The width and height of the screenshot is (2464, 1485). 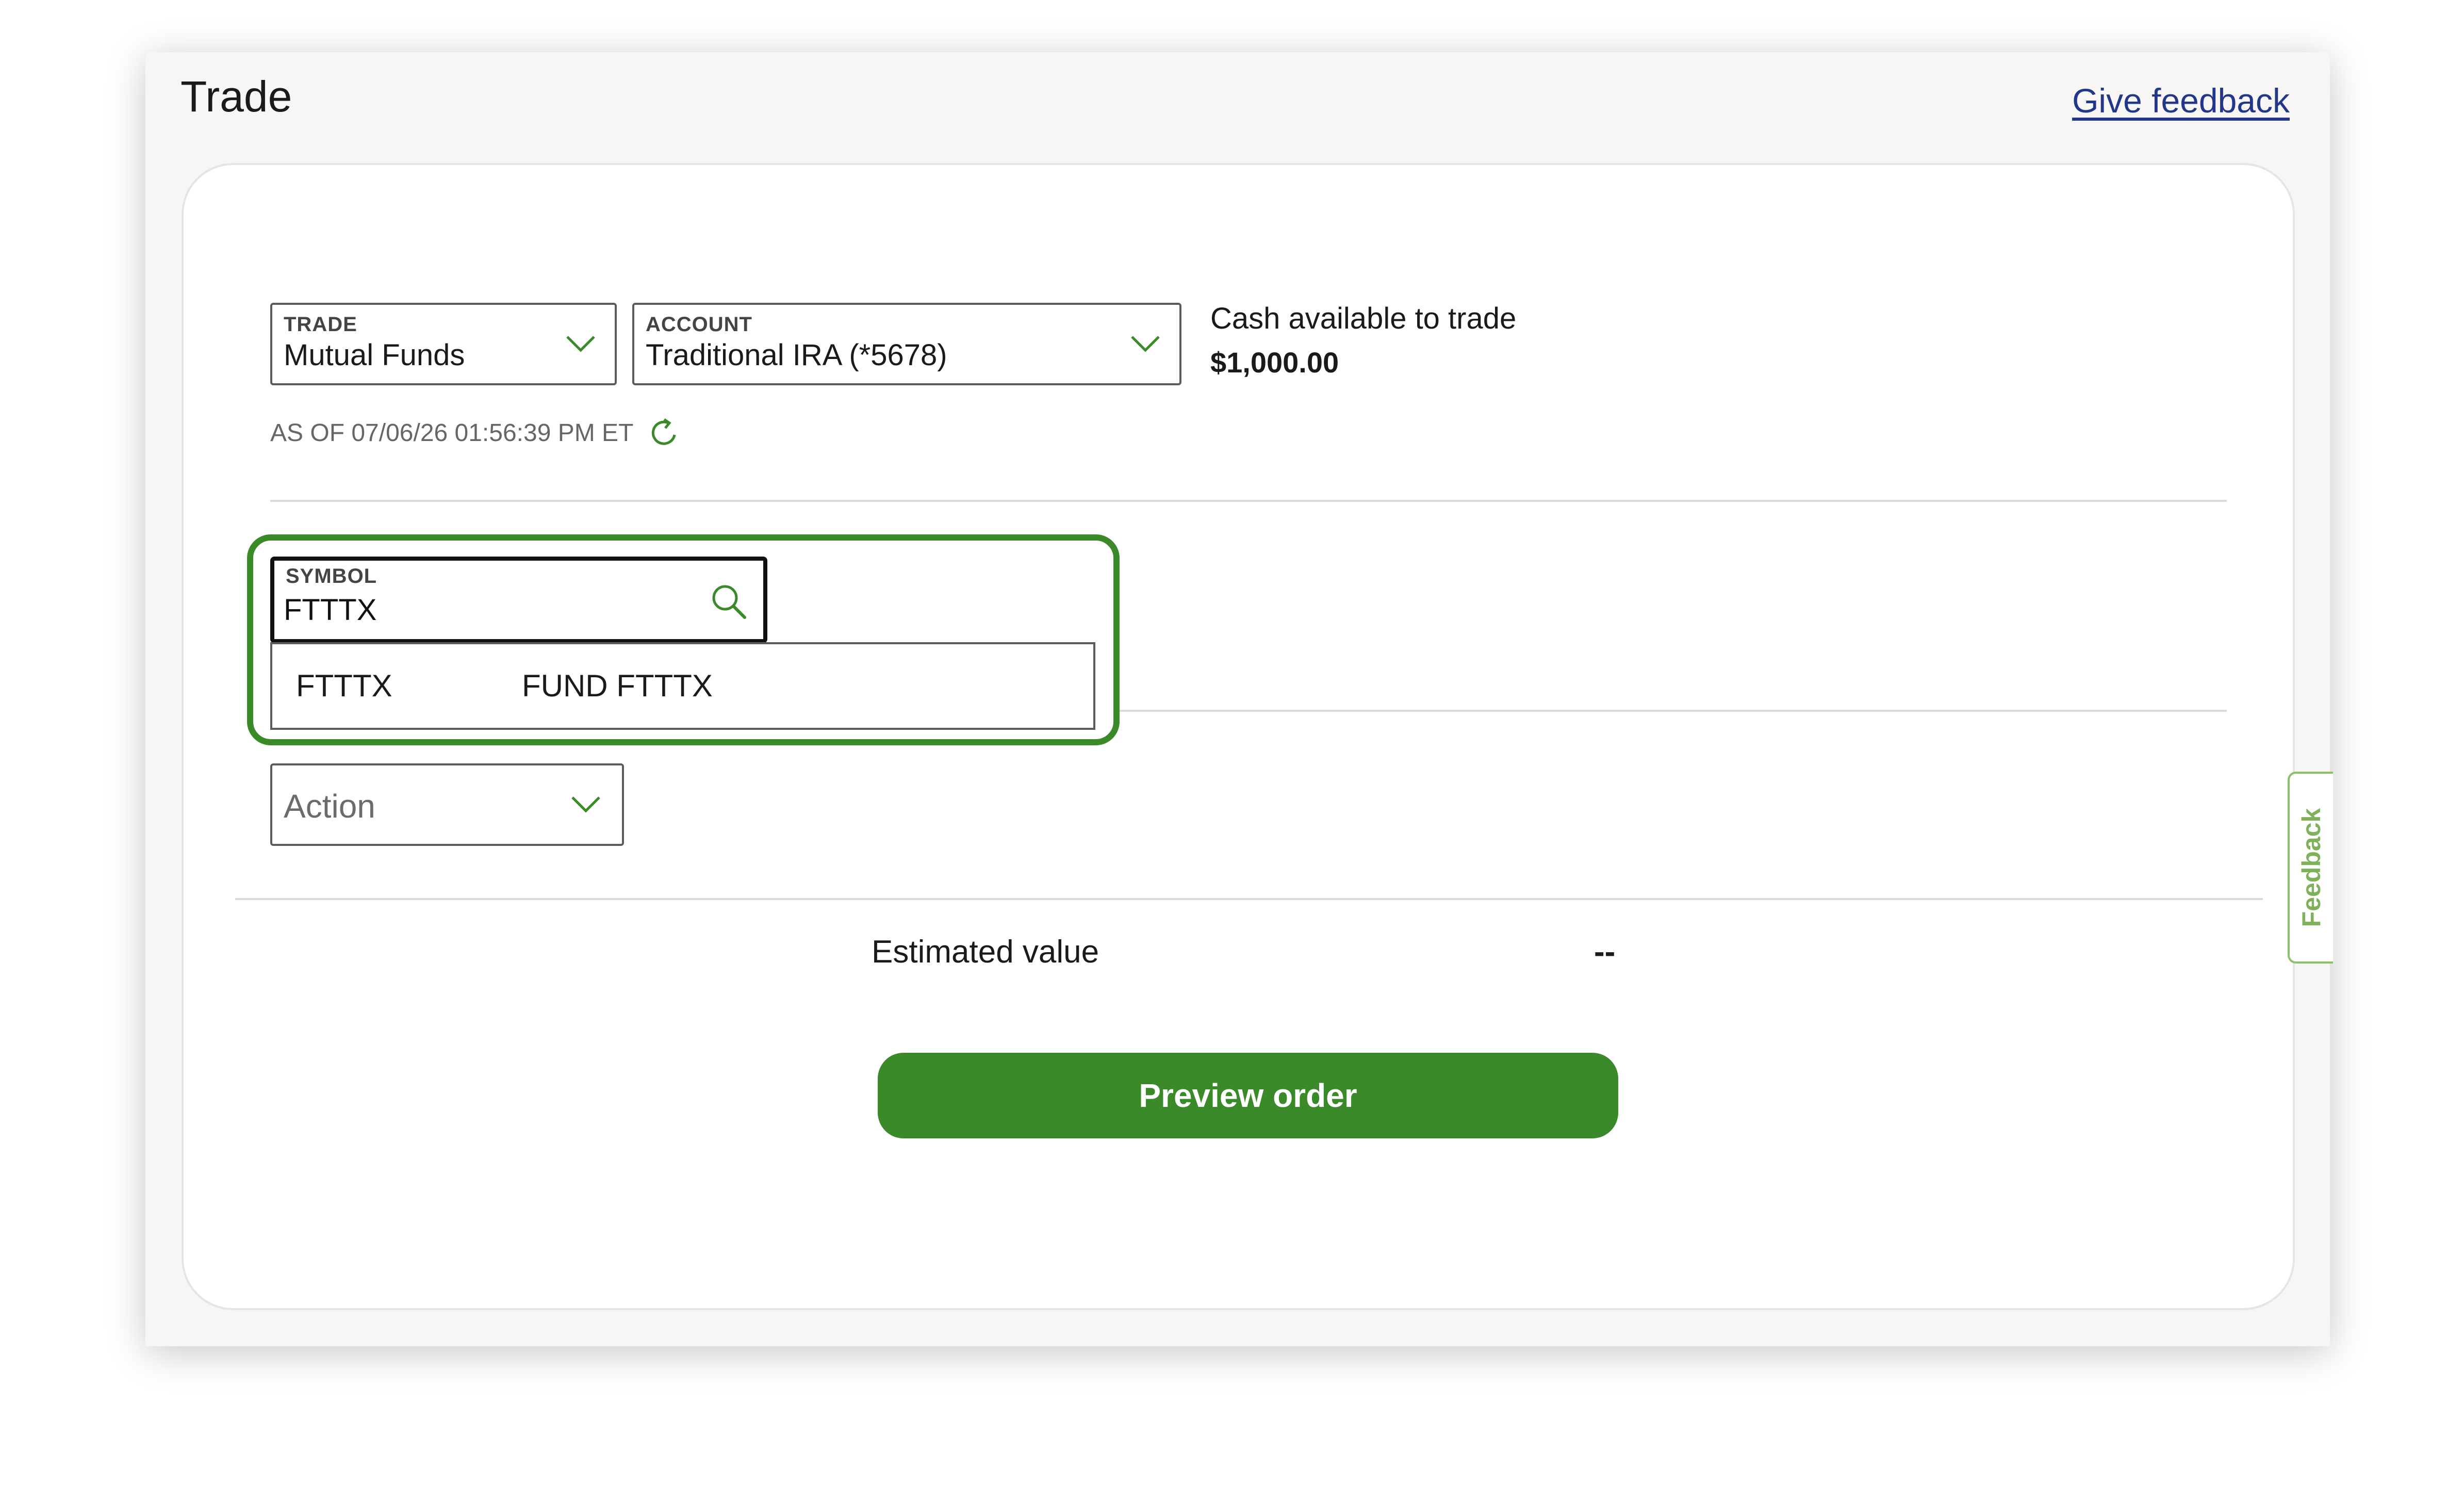 What do you see at coordinates (480, 610) in the screenshot?
I see `symbol-input` at bounding box center [480, 610].